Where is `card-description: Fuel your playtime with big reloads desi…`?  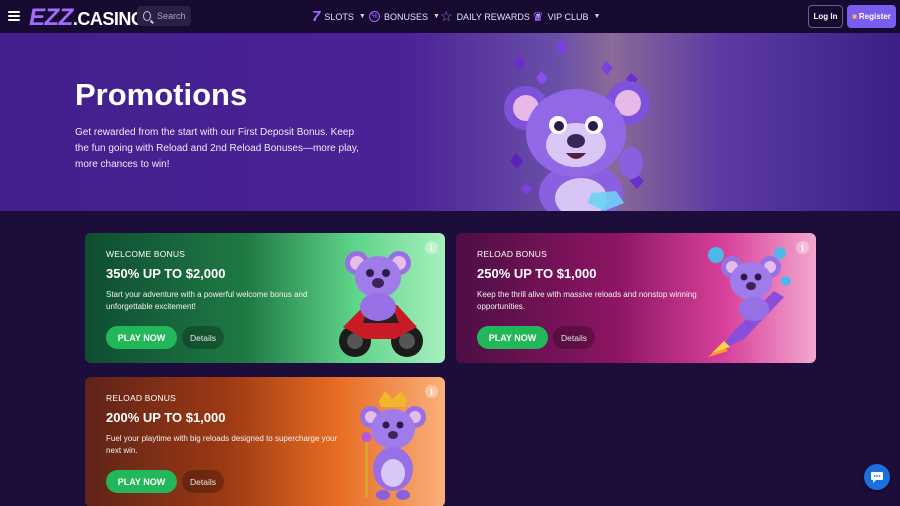 card-description: Fuel your playtime with big reloads desi… is located at coordinates (222, 444).